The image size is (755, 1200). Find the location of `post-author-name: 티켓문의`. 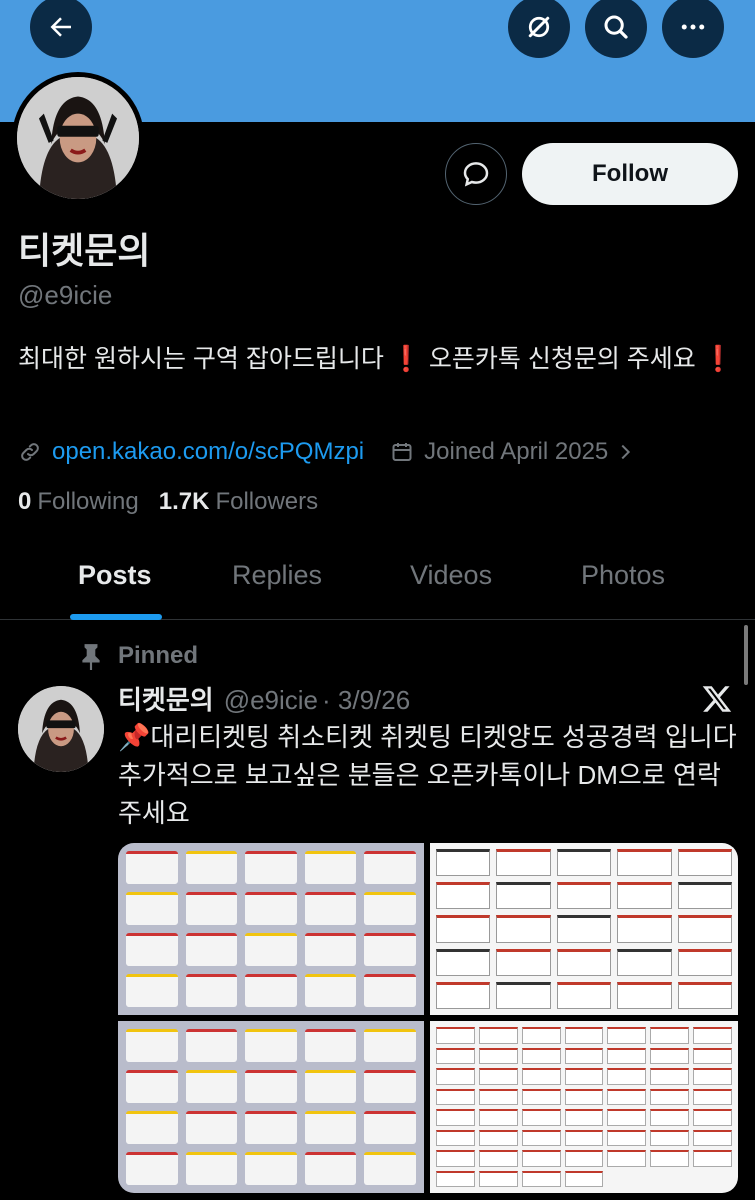

post-author-name: 티켓문의 is located at coordinates (166, 698).